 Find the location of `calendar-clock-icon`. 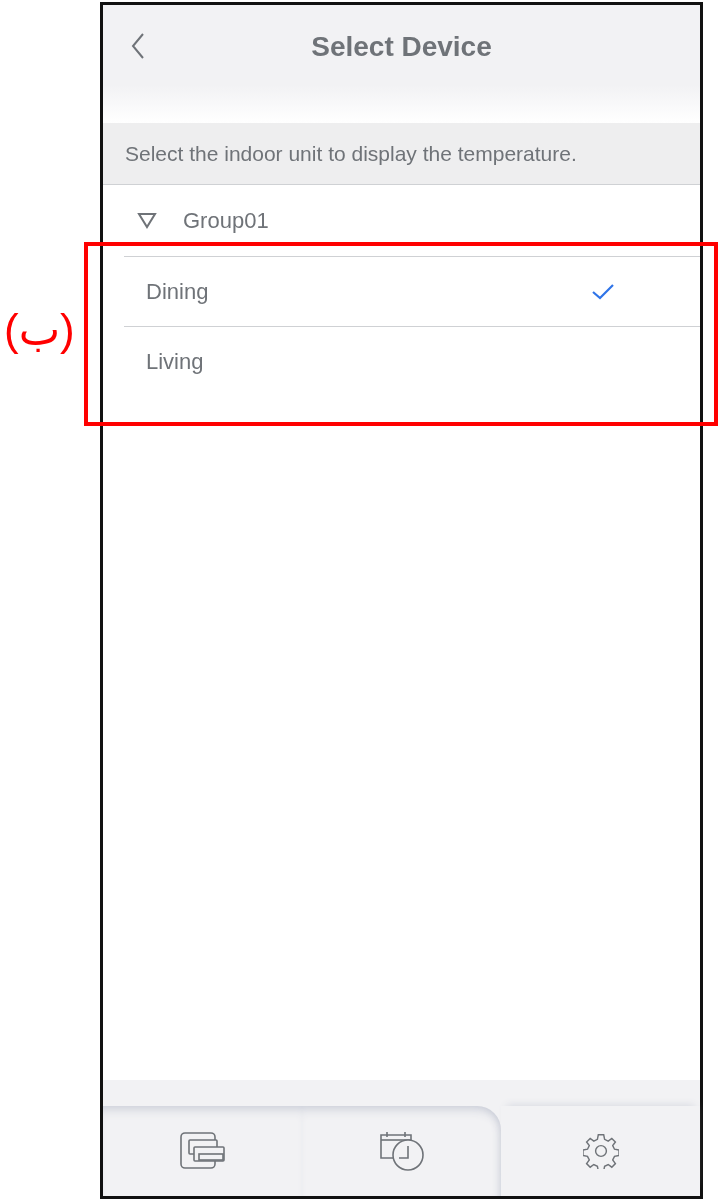

calendar-clock-icon is located at coordinates (401, 1151).